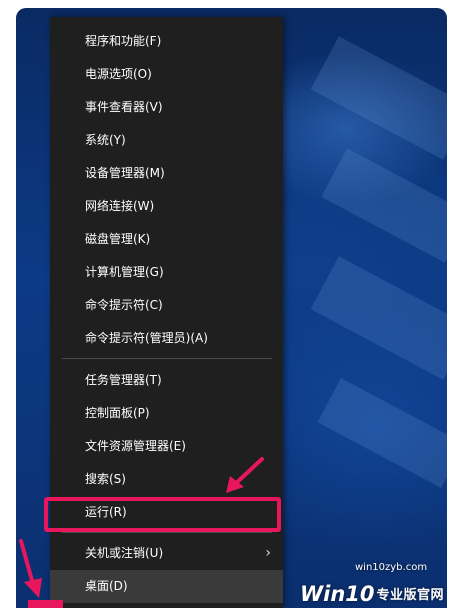  Describe the element at coordinates (410, 595) in the screenshot. I see `watermark-subtitle: 专业版官网` at that location.